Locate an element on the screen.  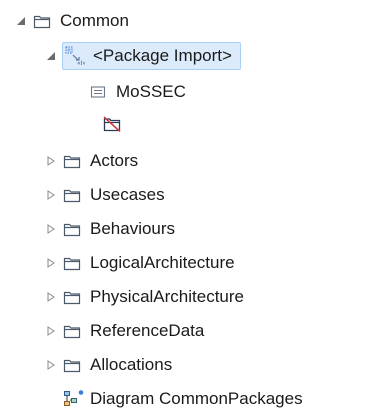
tree-node-diagram-common-packages: Diagram CommonPackages is located at coordinates (183, 399).